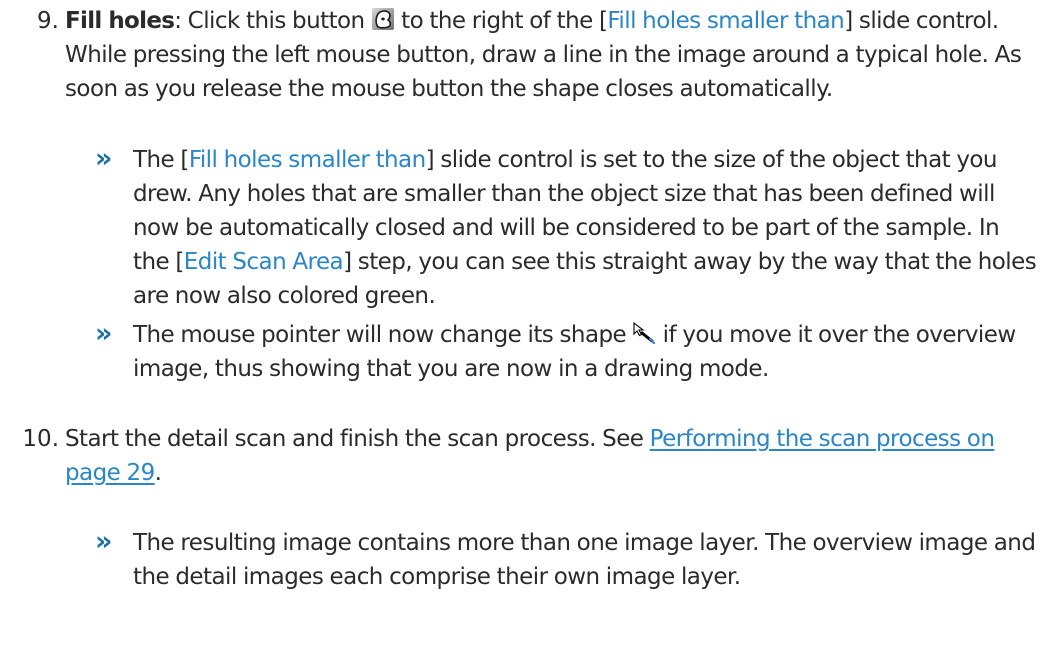 The height and width of the screenshot is (664, 1044). What do you see at coordinates (644, 333) in the screenshot?
I see `drawing-pointer-icon` at bounding box center [644, 333].